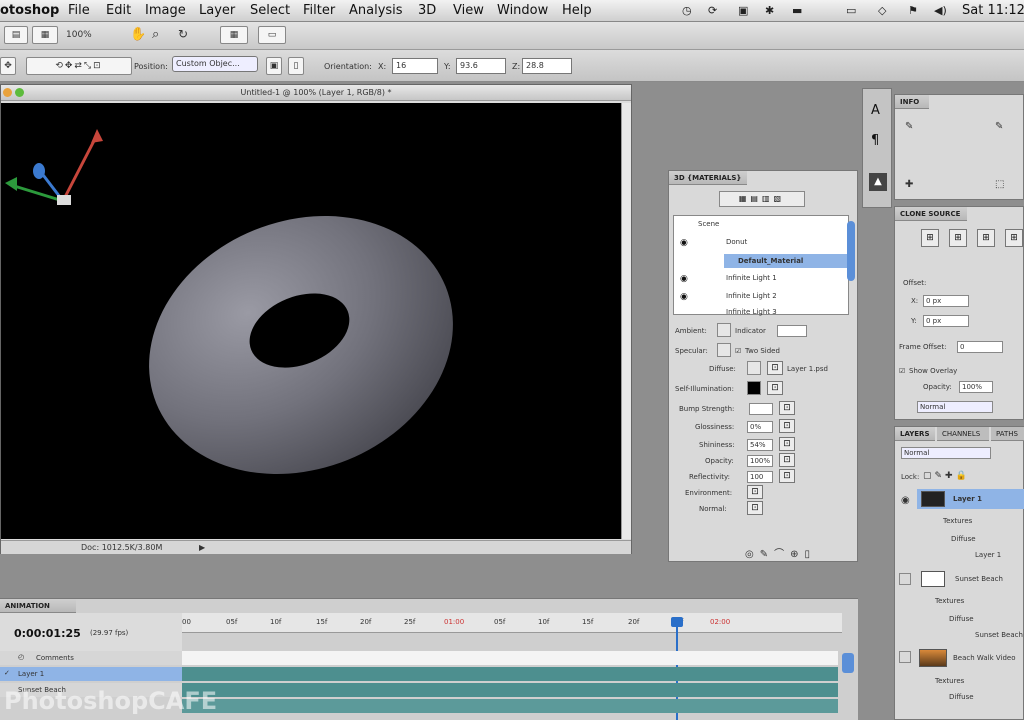 This screenshot has width=1024, height=720. What do you see at coordinates (712, 10) in the screenshot?
I see `sync-icon: ⟳` at bounding box center [712, 10].